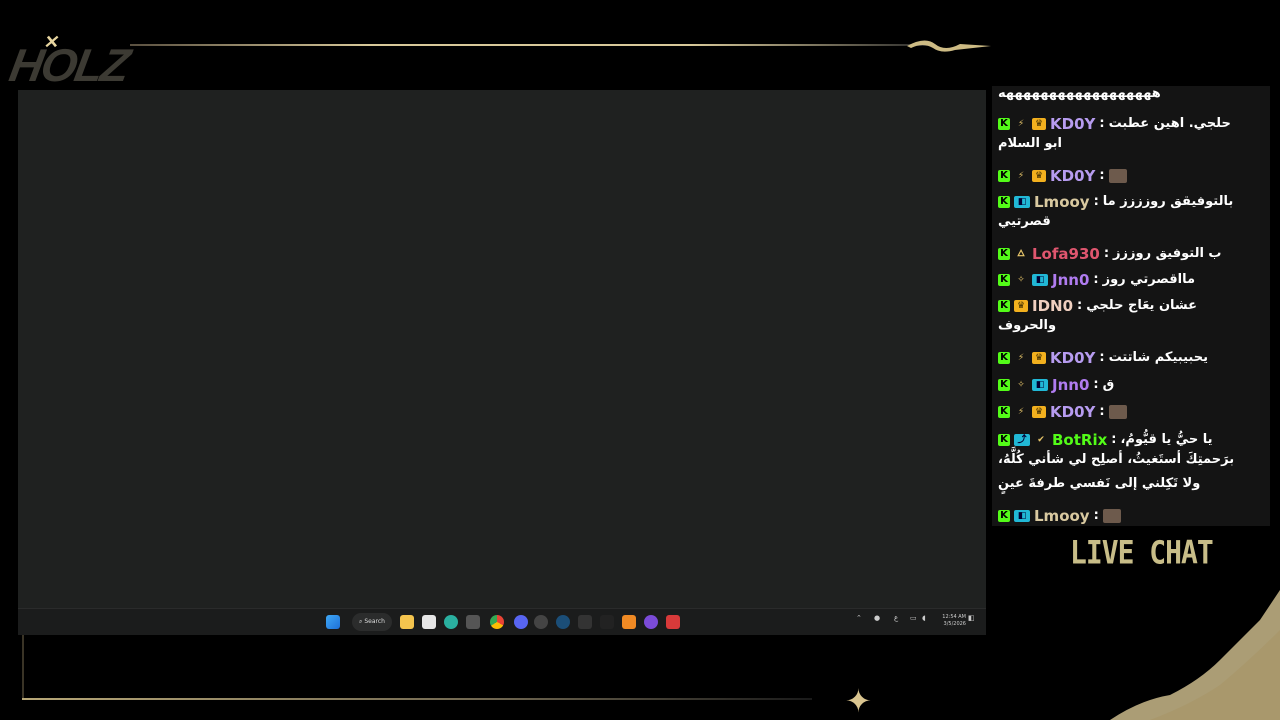  What do you see at coordinates (1166, 439) in the screenshot?
I see `chat-message-text: يا حيُّ يا قيُّومُ،` at bounding box center [1166, 439].